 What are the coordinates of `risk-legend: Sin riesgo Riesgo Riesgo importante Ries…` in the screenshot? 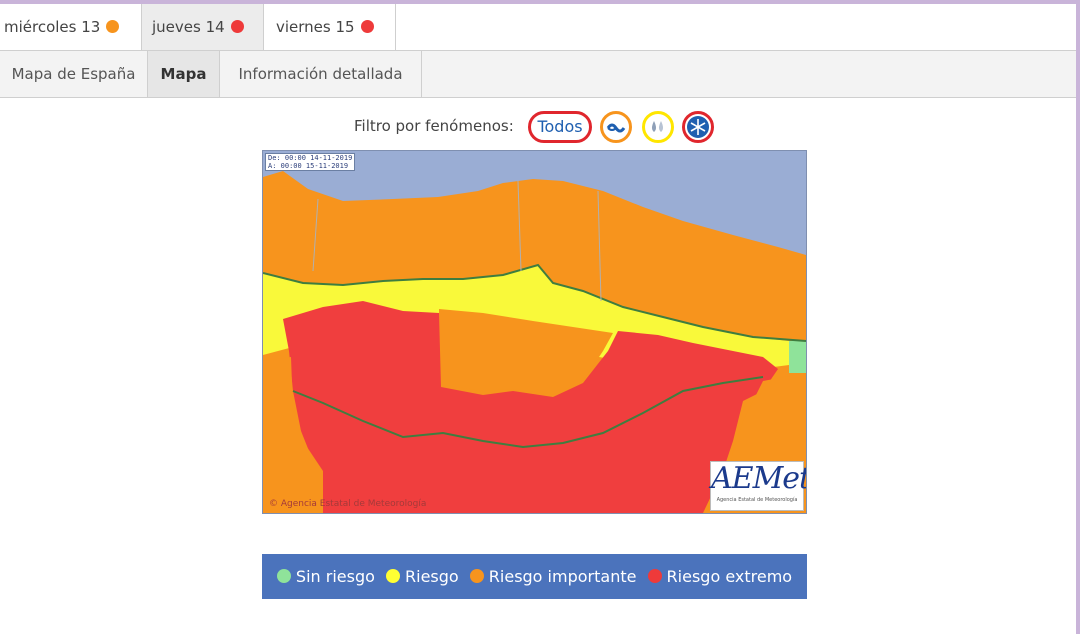 It's located at (534, 576).